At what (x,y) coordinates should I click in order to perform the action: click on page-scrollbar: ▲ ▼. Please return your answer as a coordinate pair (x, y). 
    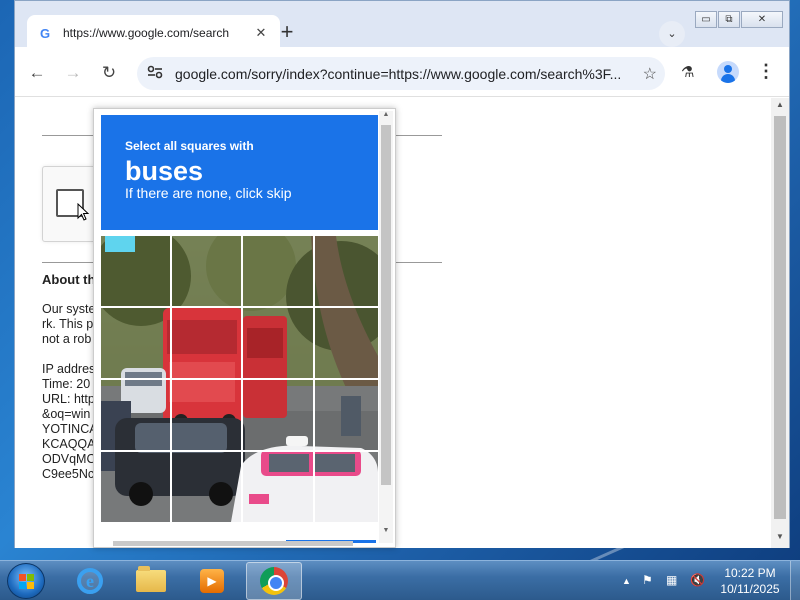
    Looking at the image, I should click on (780, 323).